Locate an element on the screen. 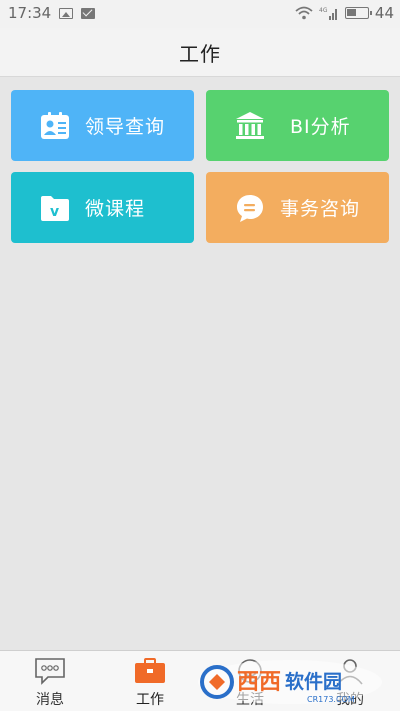 The height and width of the screenshot is (711, 400). tile-label: 微课程 is located at coordinates (115, 209).